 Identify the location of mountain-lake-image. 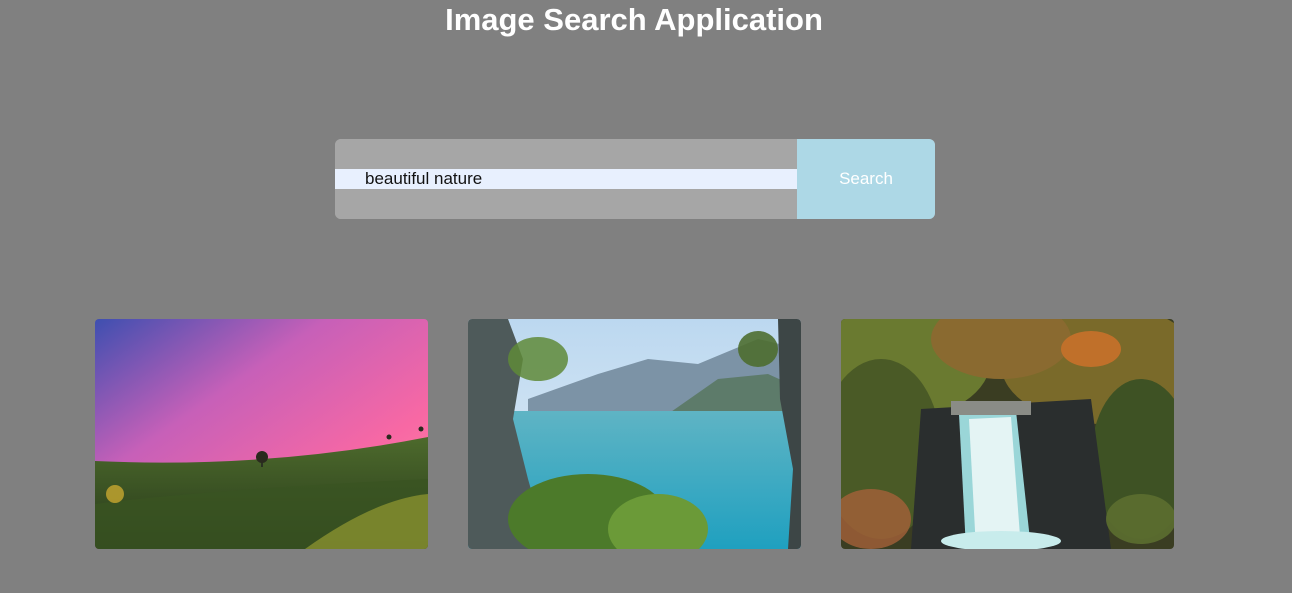
(634, 434).